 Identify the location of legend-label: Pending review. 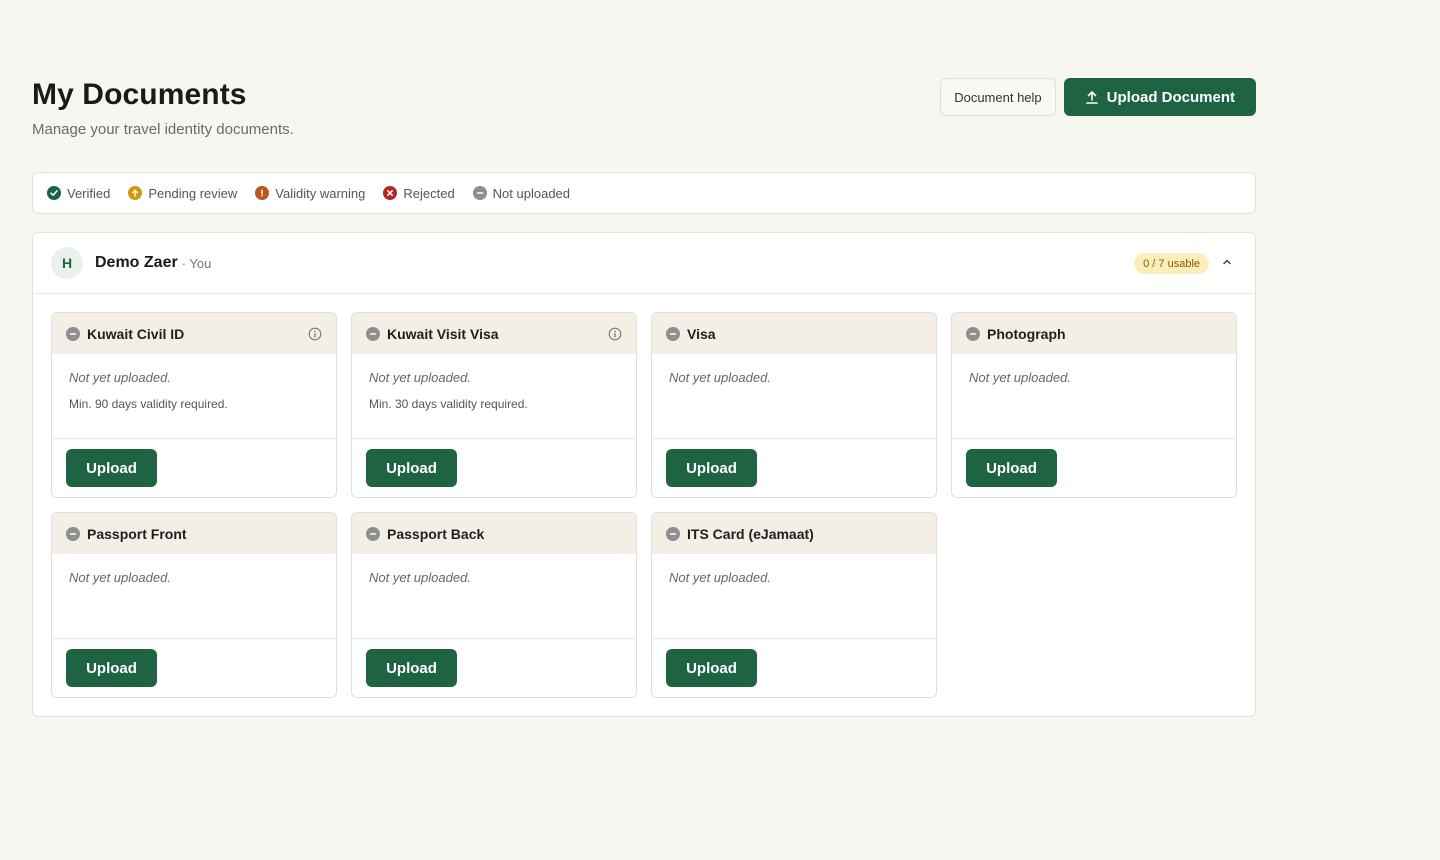
(193, 193).